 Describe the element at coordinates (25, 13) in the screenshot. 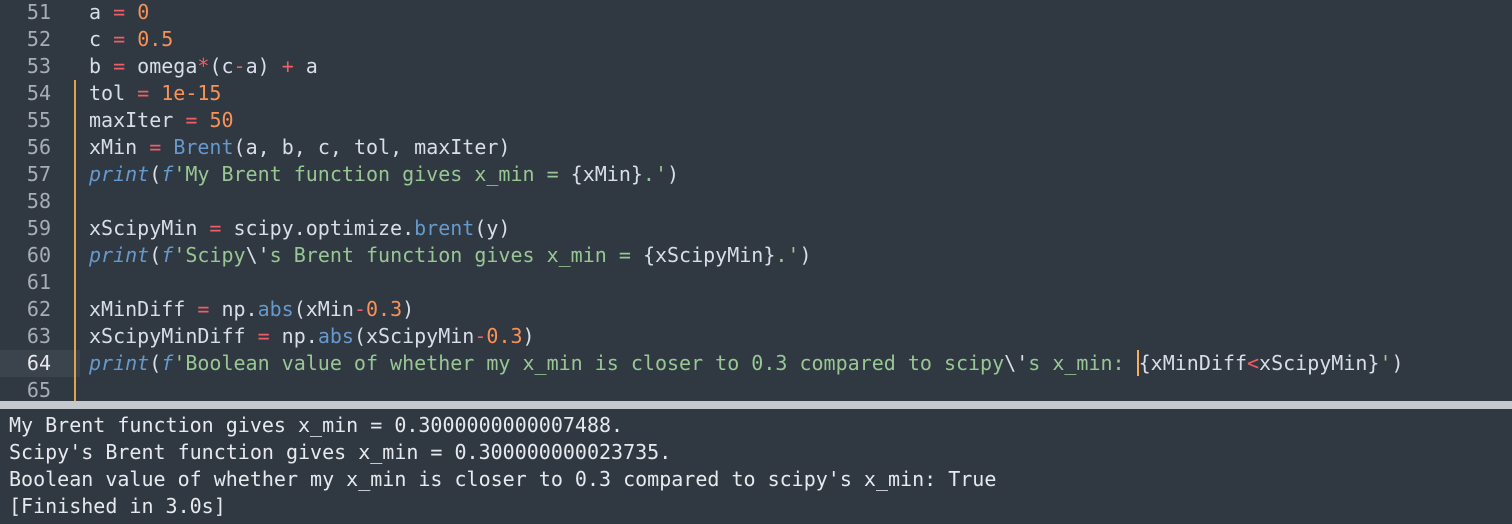

I see `line-number: 51` at that location.